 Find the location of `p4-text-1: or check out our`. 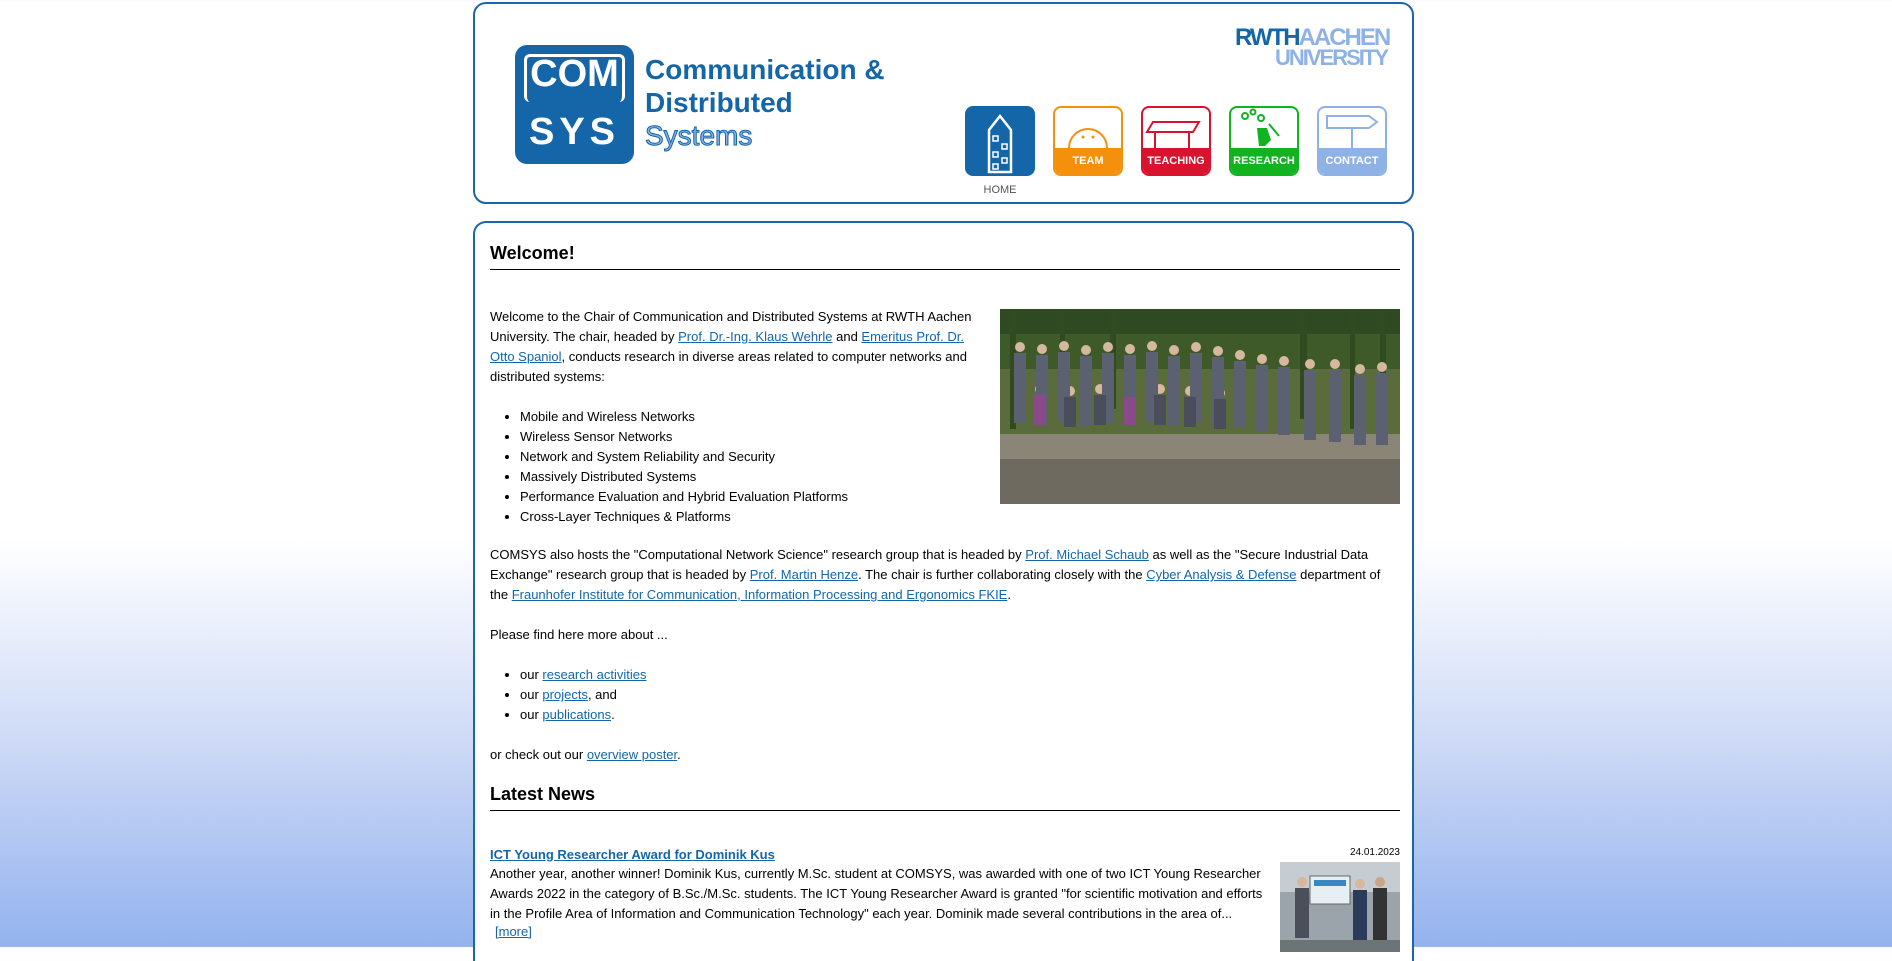

p4-text-1: or check out our is located at coordinates (538, 754).